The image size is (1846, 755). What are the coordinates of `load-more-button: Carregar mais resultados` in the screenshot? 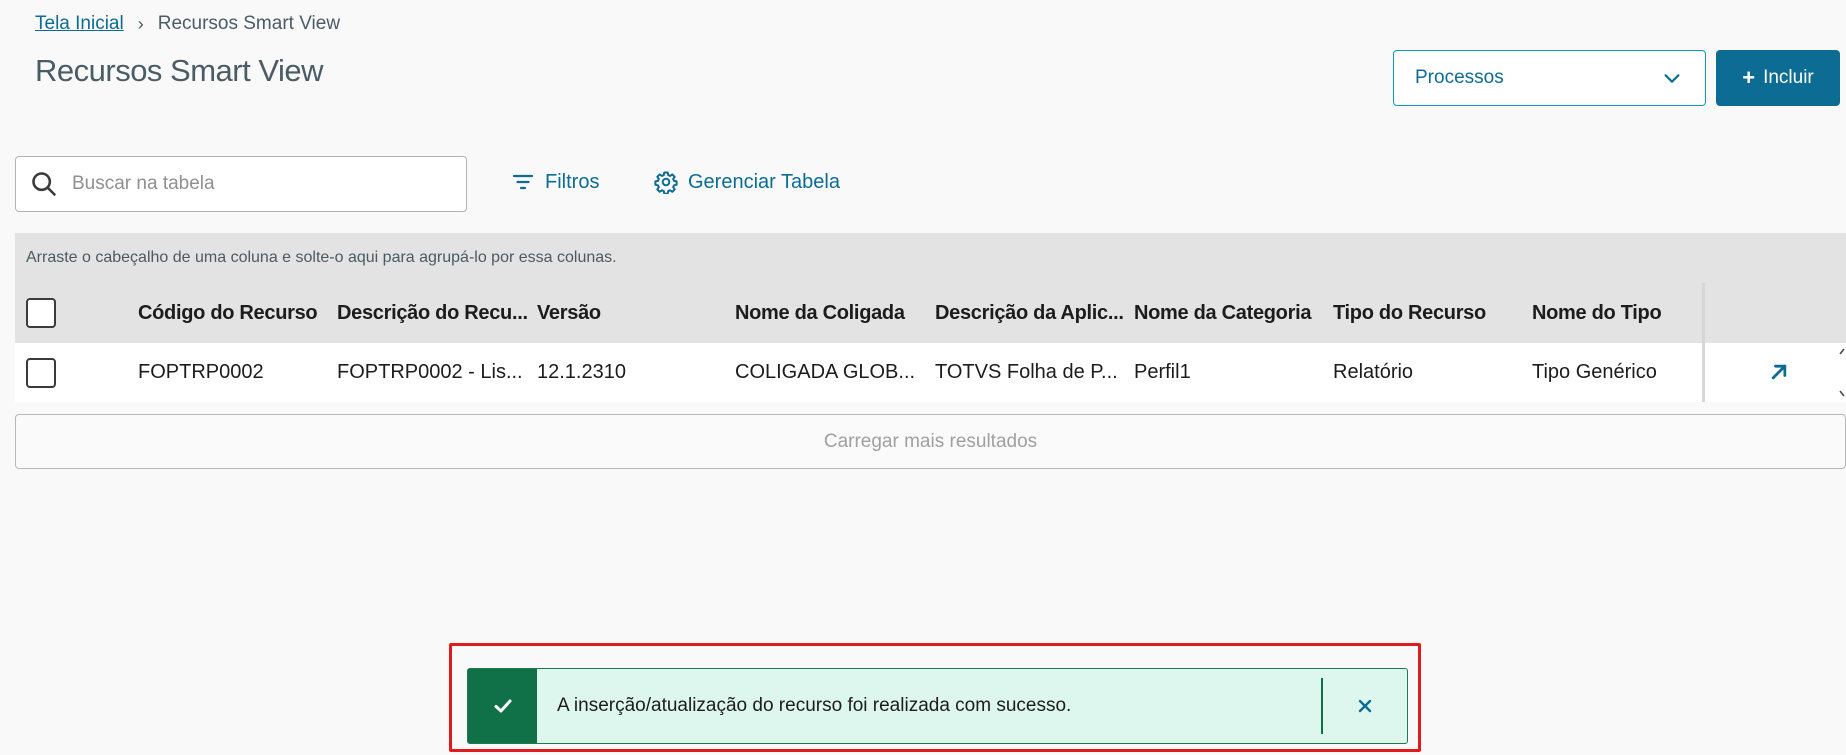 It's located at (930, 441).